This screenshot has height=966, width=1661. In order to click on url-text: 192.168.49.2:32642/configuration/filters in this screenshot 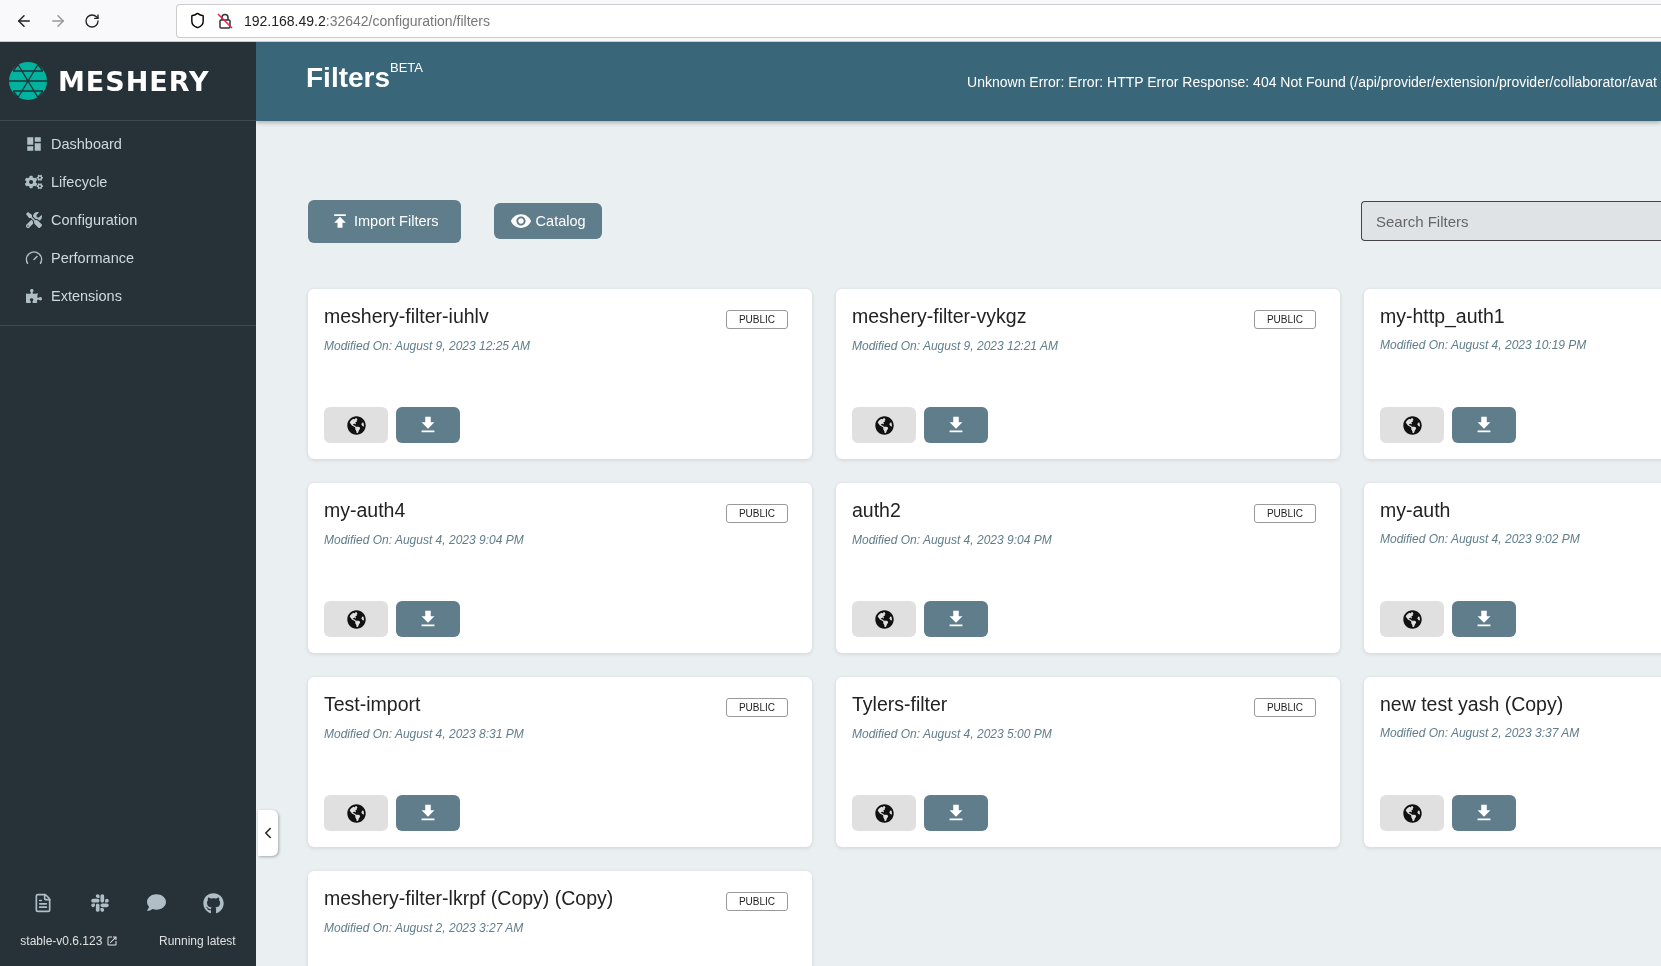, I will do `click(367, 20)`.